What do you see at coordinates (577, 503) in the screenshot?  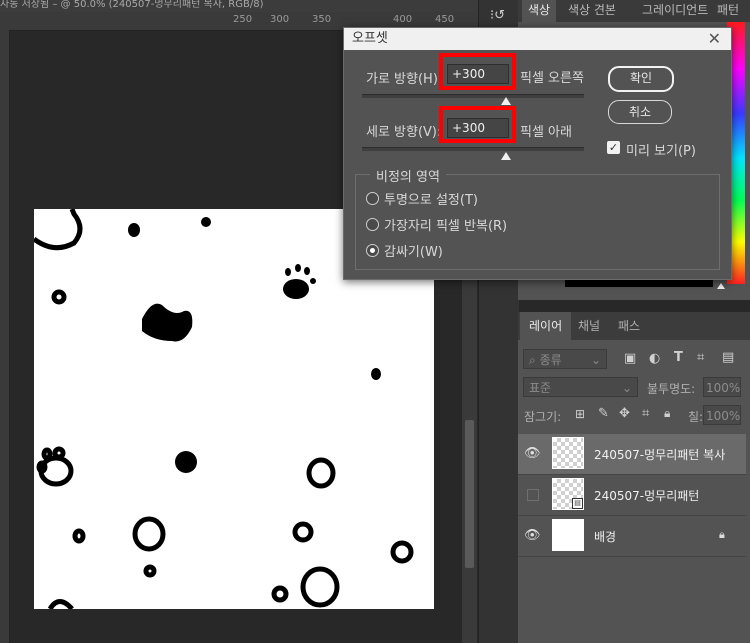 I see `smart-object-badge-icon: ▤` at bounding box center [577, 503].